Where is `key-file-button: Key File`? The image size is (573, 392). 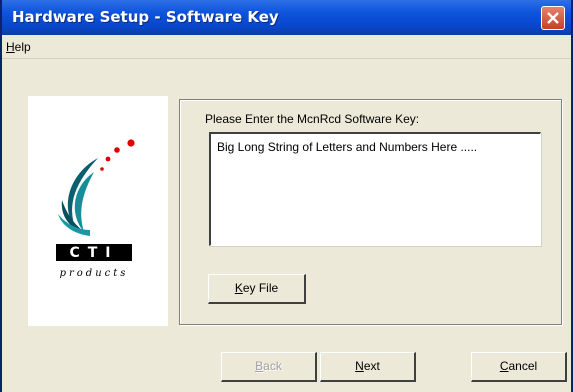 key-file-button: Key File is located at coordinates (257, 289).